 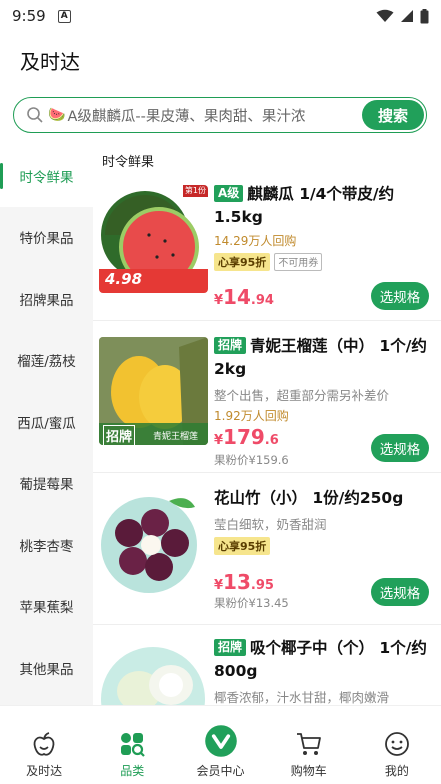 I want to click on category-icon, so click(x=133, y=745).